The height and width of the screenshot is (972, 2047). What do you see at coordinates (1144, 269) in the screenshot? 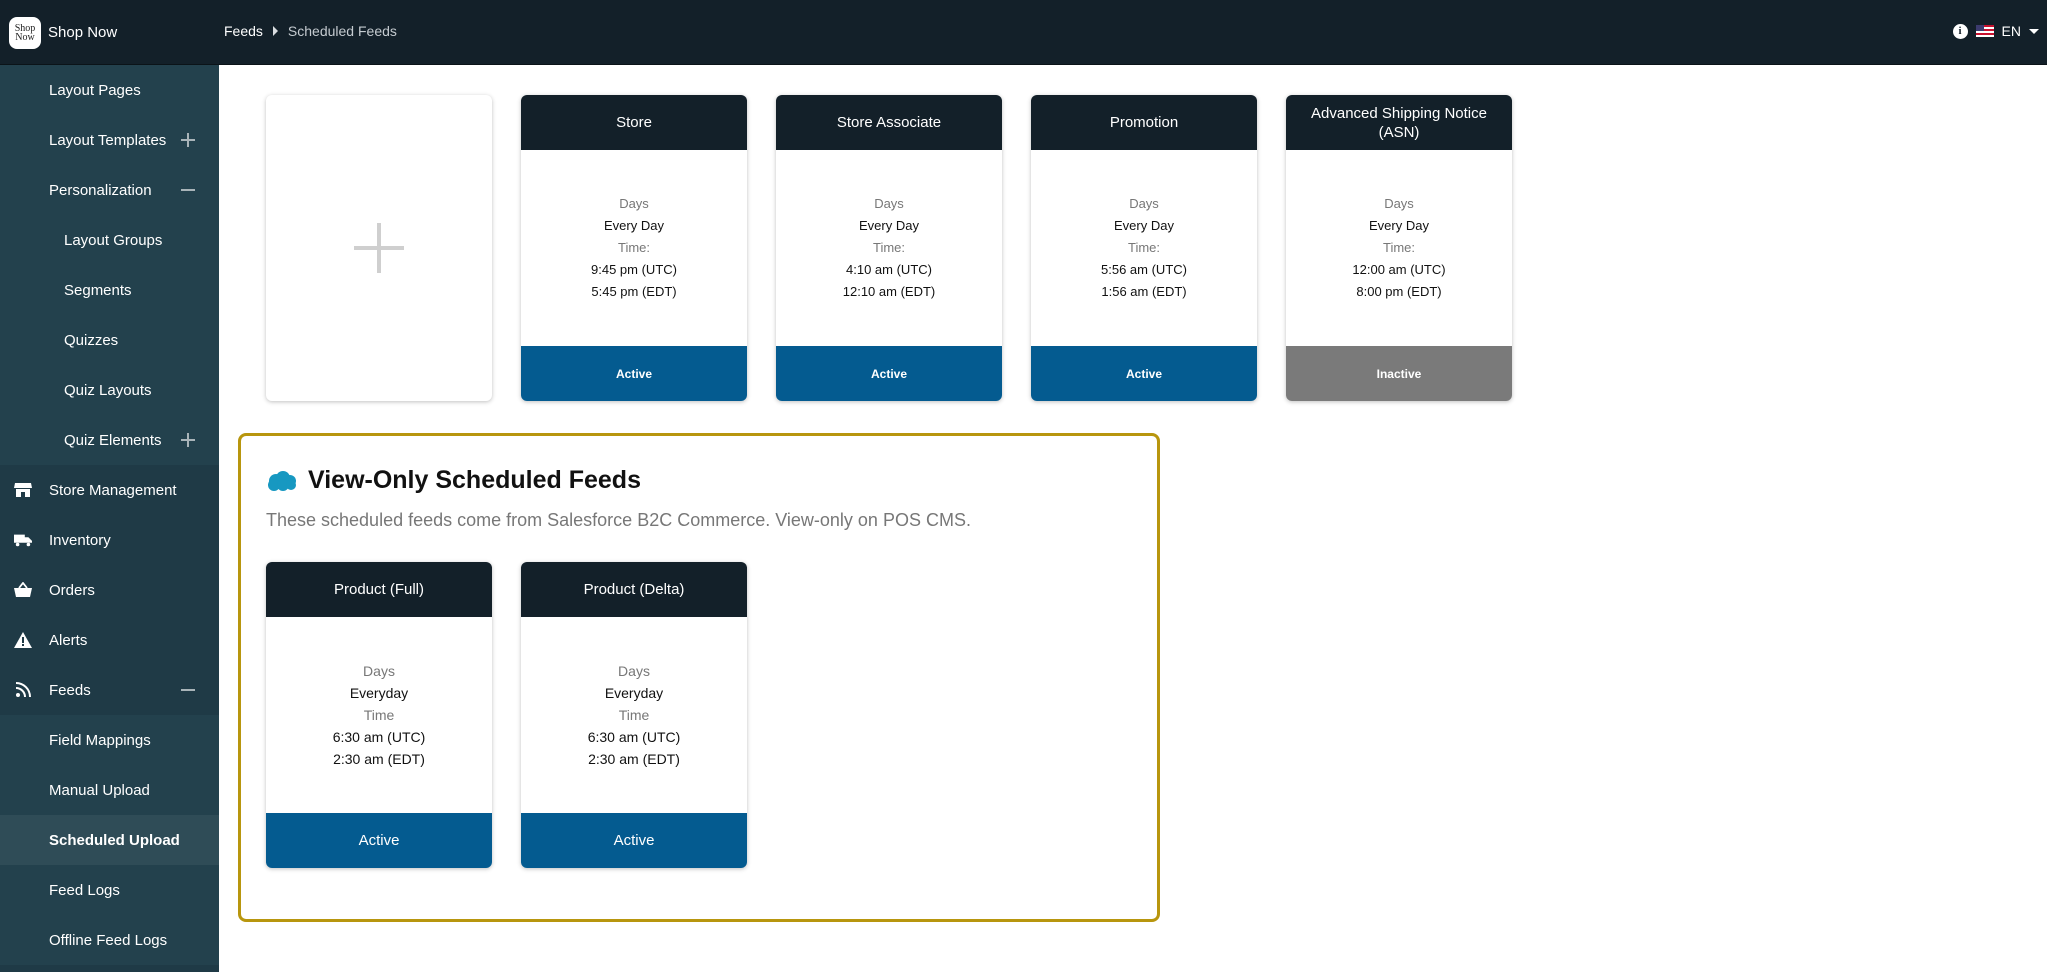
I see `time-utc: 5:56 am (UTC)` at bounding box center [1144, 269].